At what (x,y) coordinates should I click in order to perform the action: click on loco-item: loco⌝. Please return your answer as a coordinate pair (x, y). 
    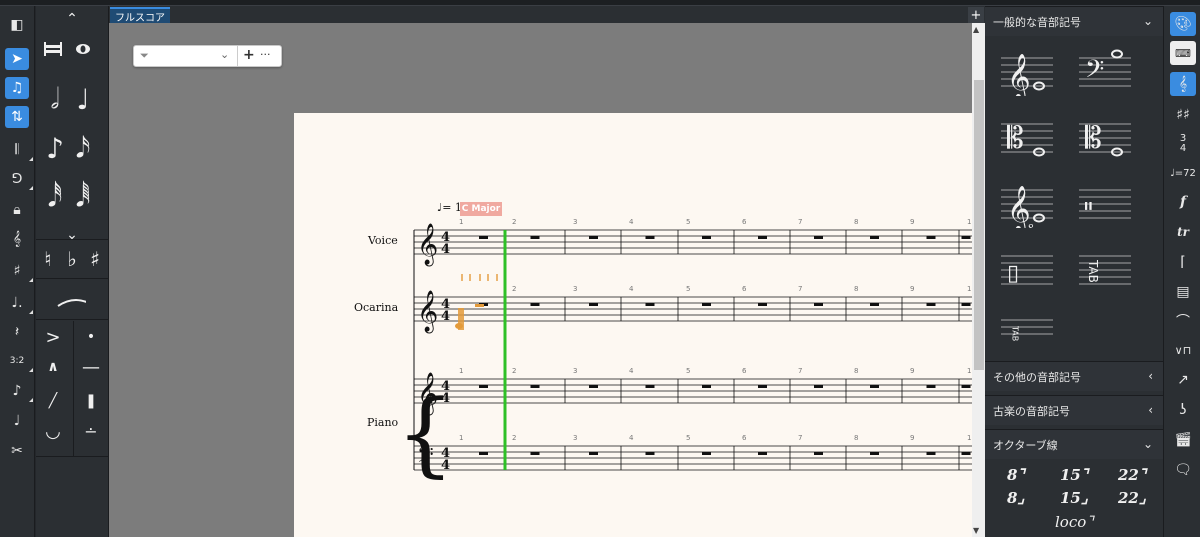
    Looking at the image, I should click on (1074, 522).